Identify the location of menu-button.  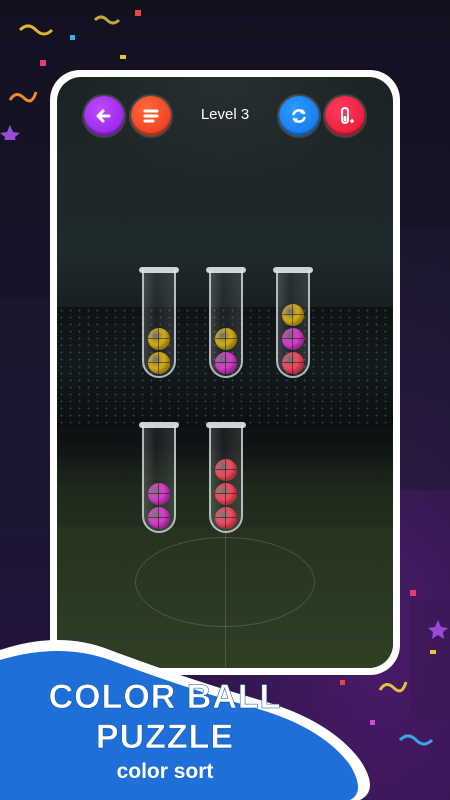
(151, 116).